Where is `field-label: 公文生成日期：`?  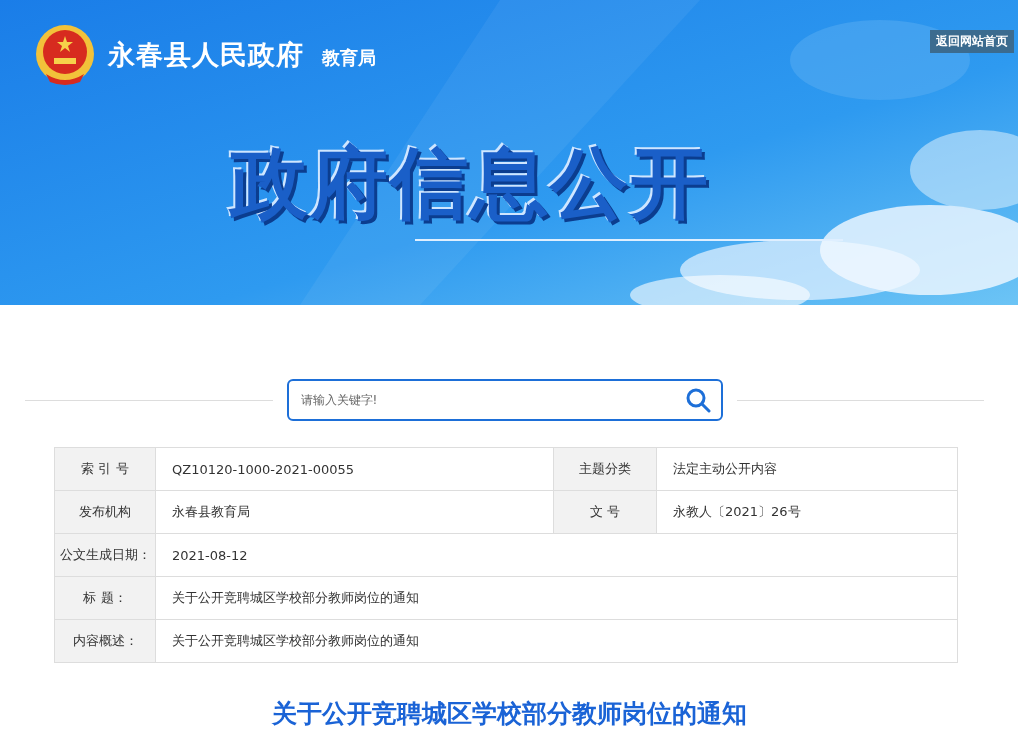
field-label: 公文生成日期： is located at coordinates (105, 555).